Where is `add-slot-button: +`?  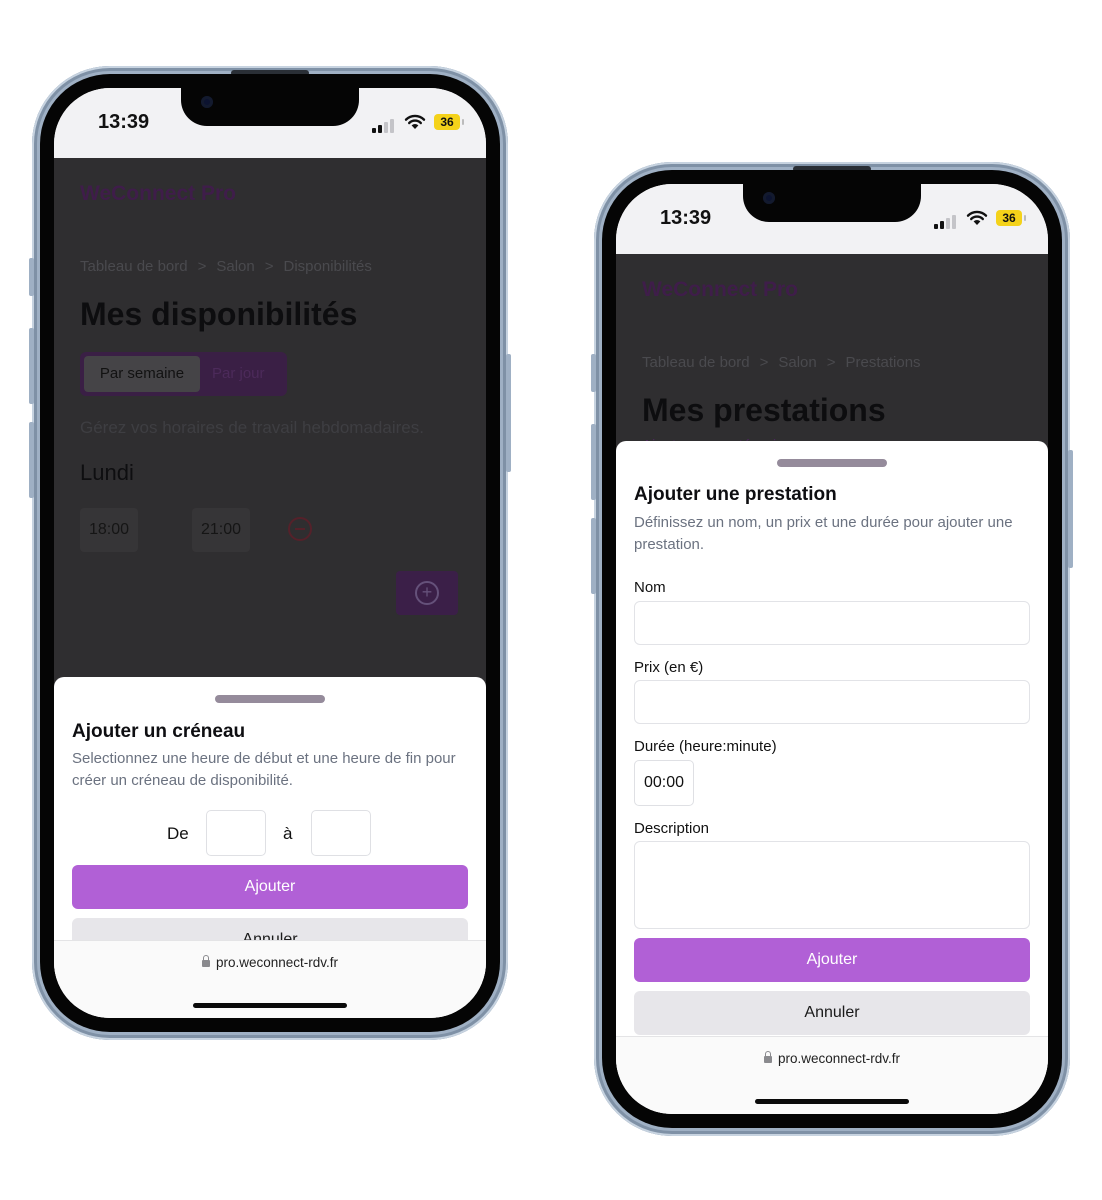 add-slot-button: + is located at coordinates (427, 593).